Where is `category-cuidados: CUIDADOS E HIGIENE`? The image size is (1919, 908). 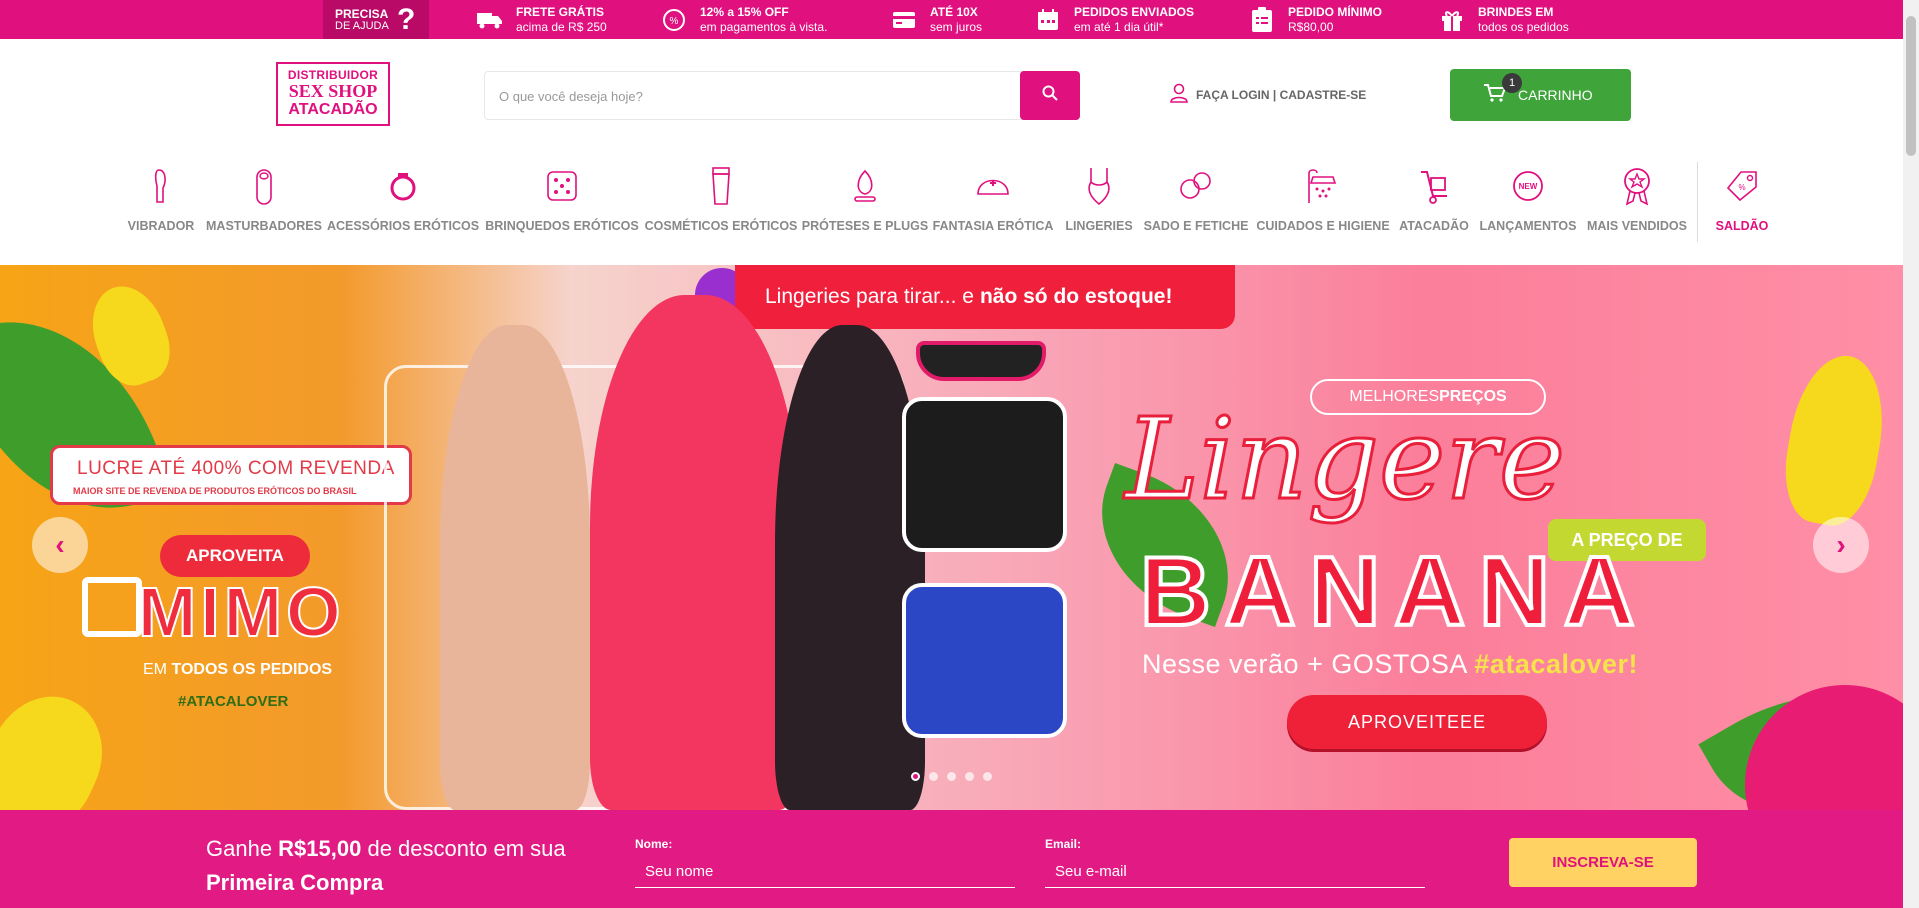 category-cuidados: CUIDADOS E HIGIENE is located at coordinates (1323, 202).